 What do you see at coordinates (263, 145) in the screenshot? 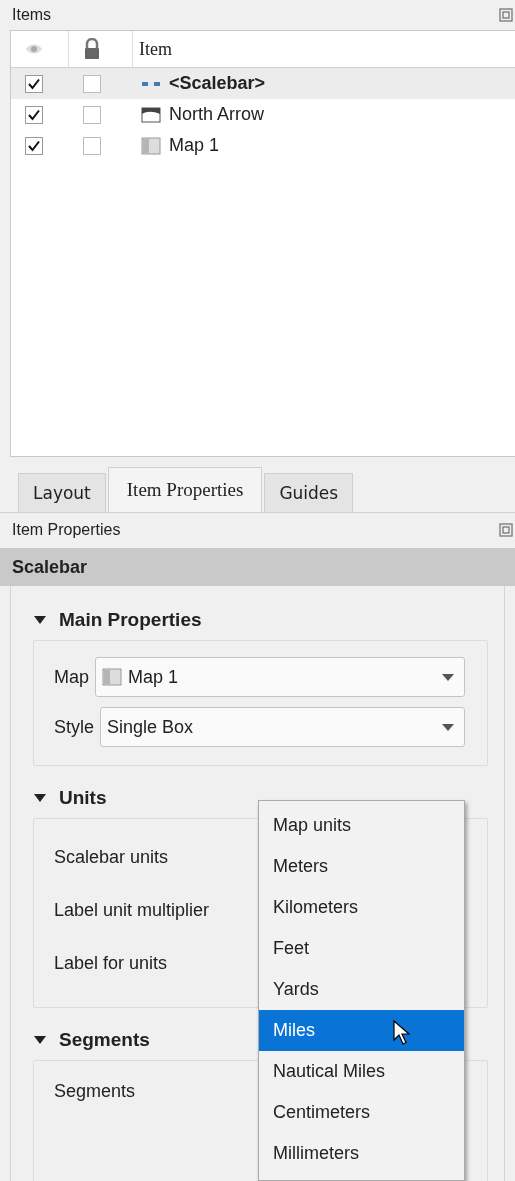
I see `list-row: Map 1` at bounding box center [263, 145].